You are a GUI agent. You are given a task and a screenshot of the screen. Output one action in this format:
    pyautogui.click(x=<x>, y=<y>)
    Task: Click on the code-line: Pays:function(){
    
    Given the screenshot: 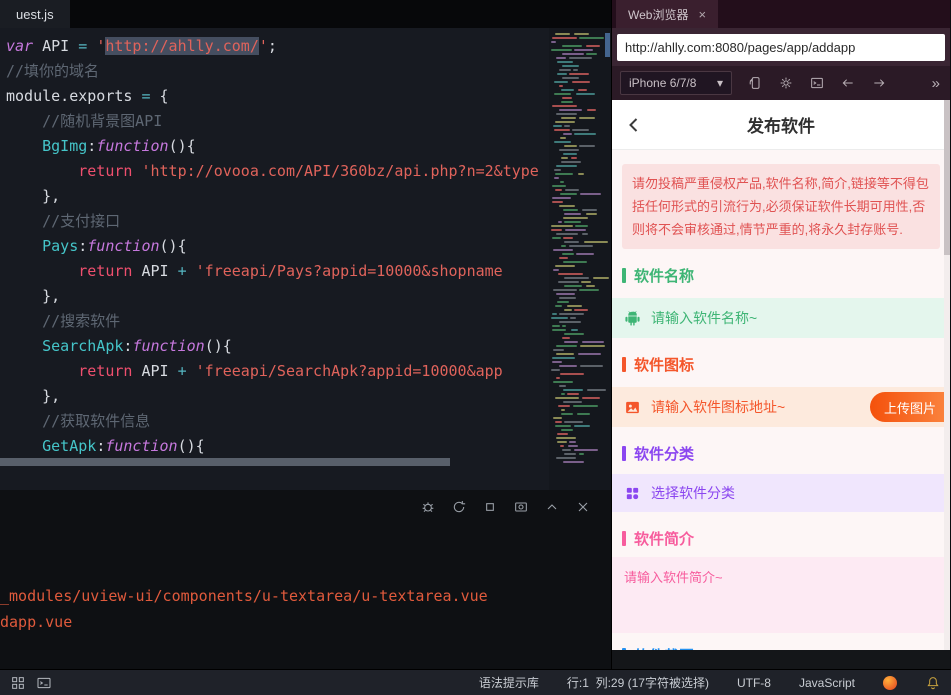 What is the action you would take?
    pyautogui.click(x=114, y=246)
    